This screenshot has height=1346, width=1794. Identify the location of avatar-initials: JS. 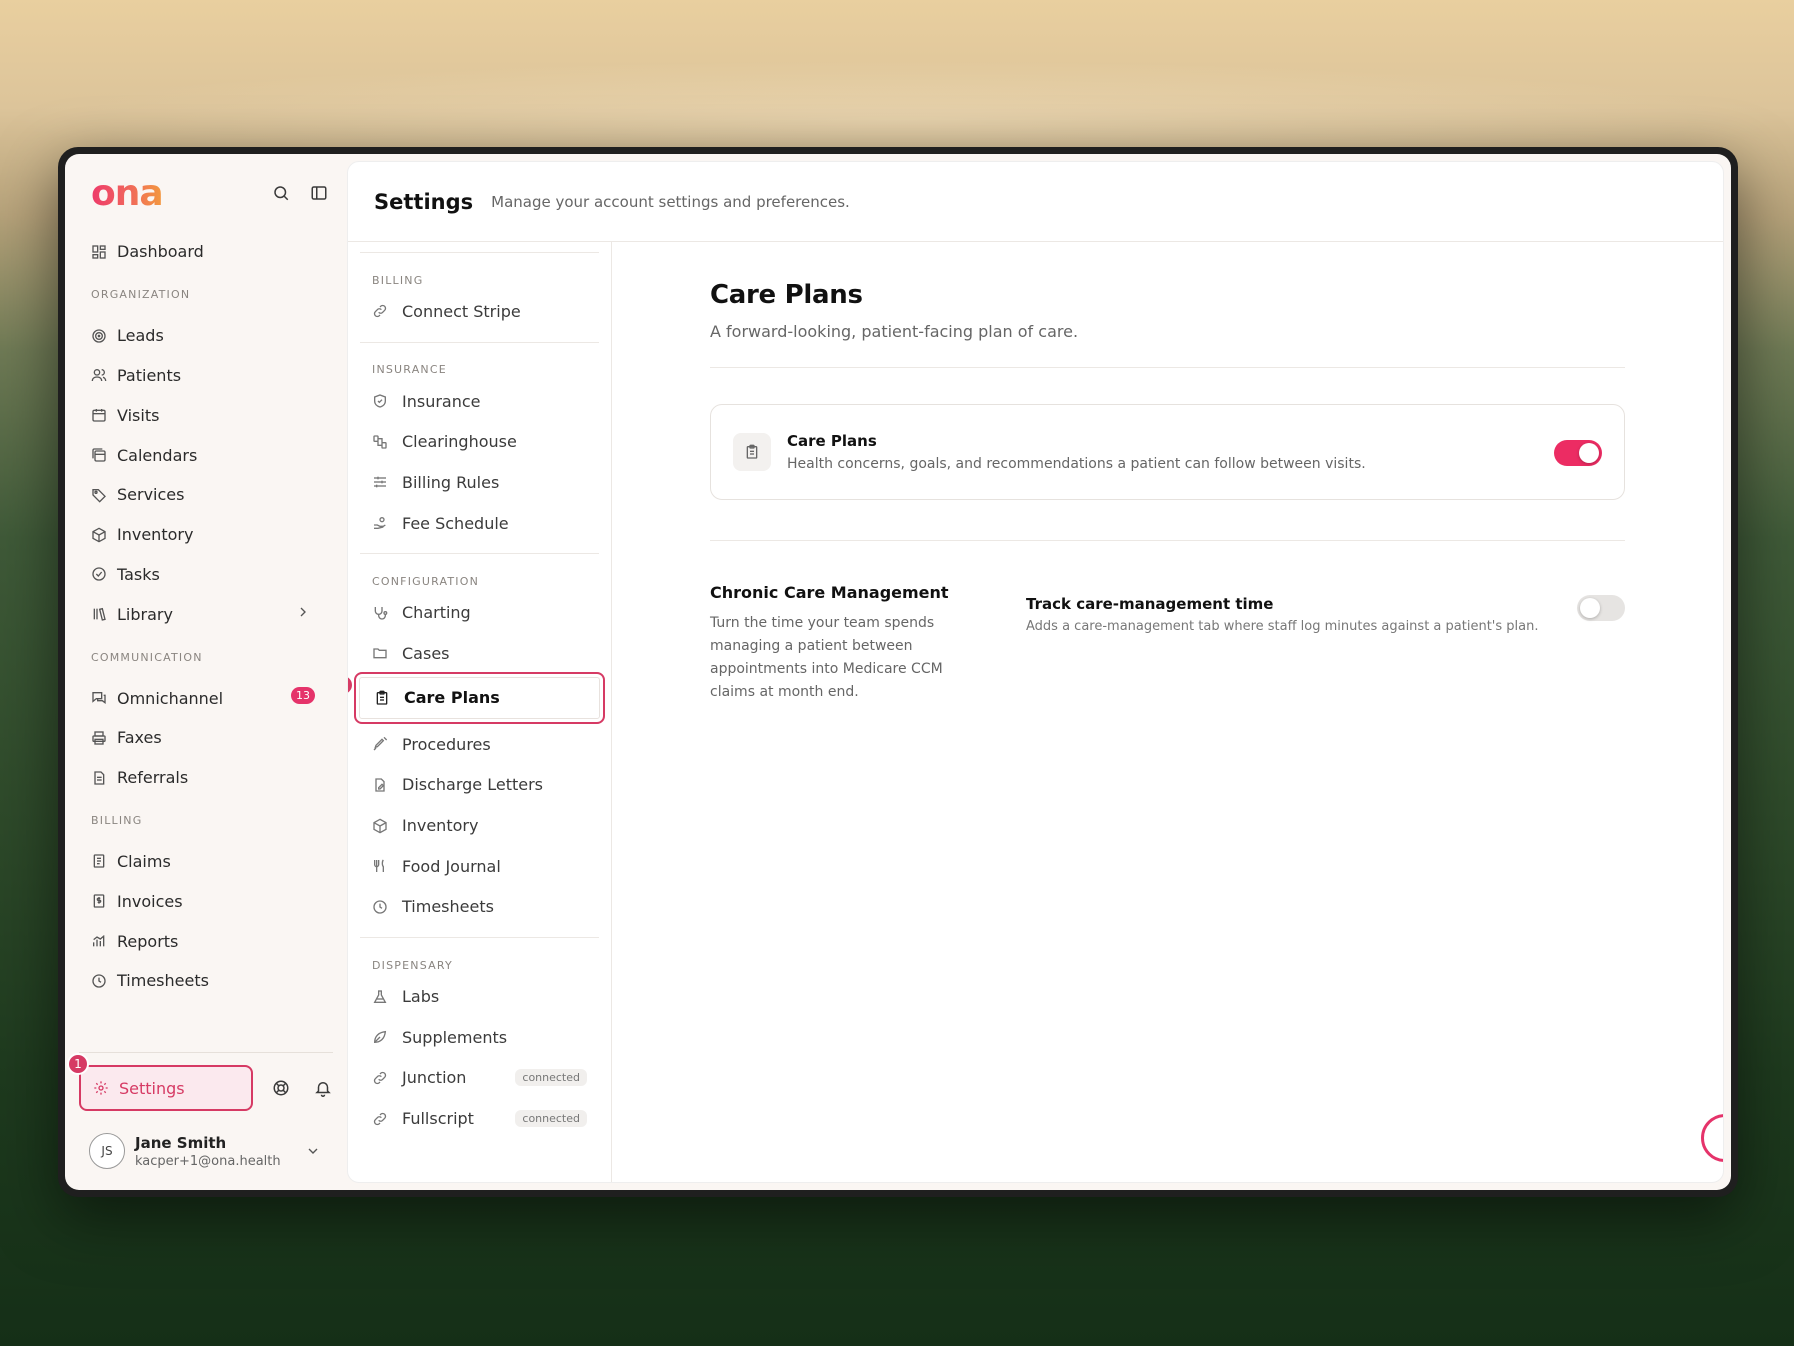
(107, 1151).